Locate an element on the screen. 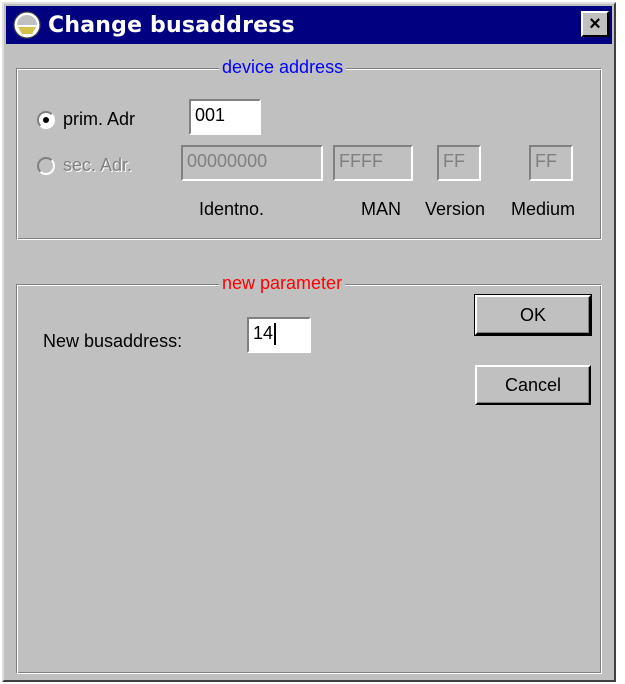 This screenshot has width=625, height=684. close-icon: × is located at coordinates (595, 24).